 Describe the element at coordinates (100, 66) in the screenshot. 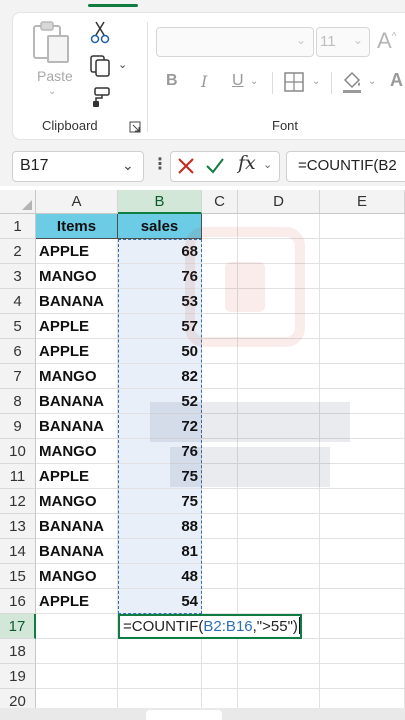

I see `copy-icon` at that location.